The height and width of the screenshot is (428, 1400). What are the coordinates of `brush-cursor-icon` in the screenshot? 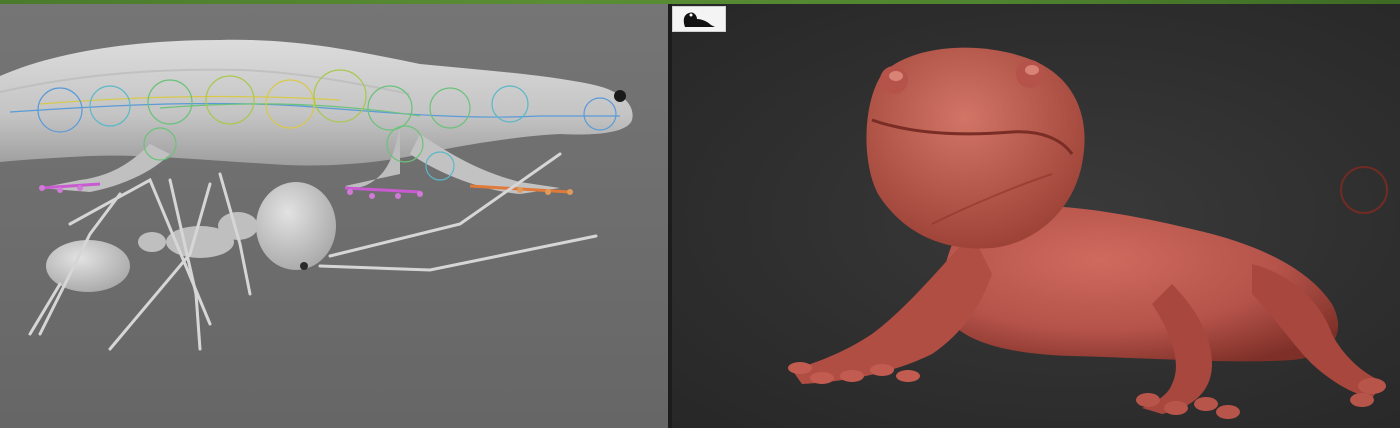 It's located at (1364, 190).